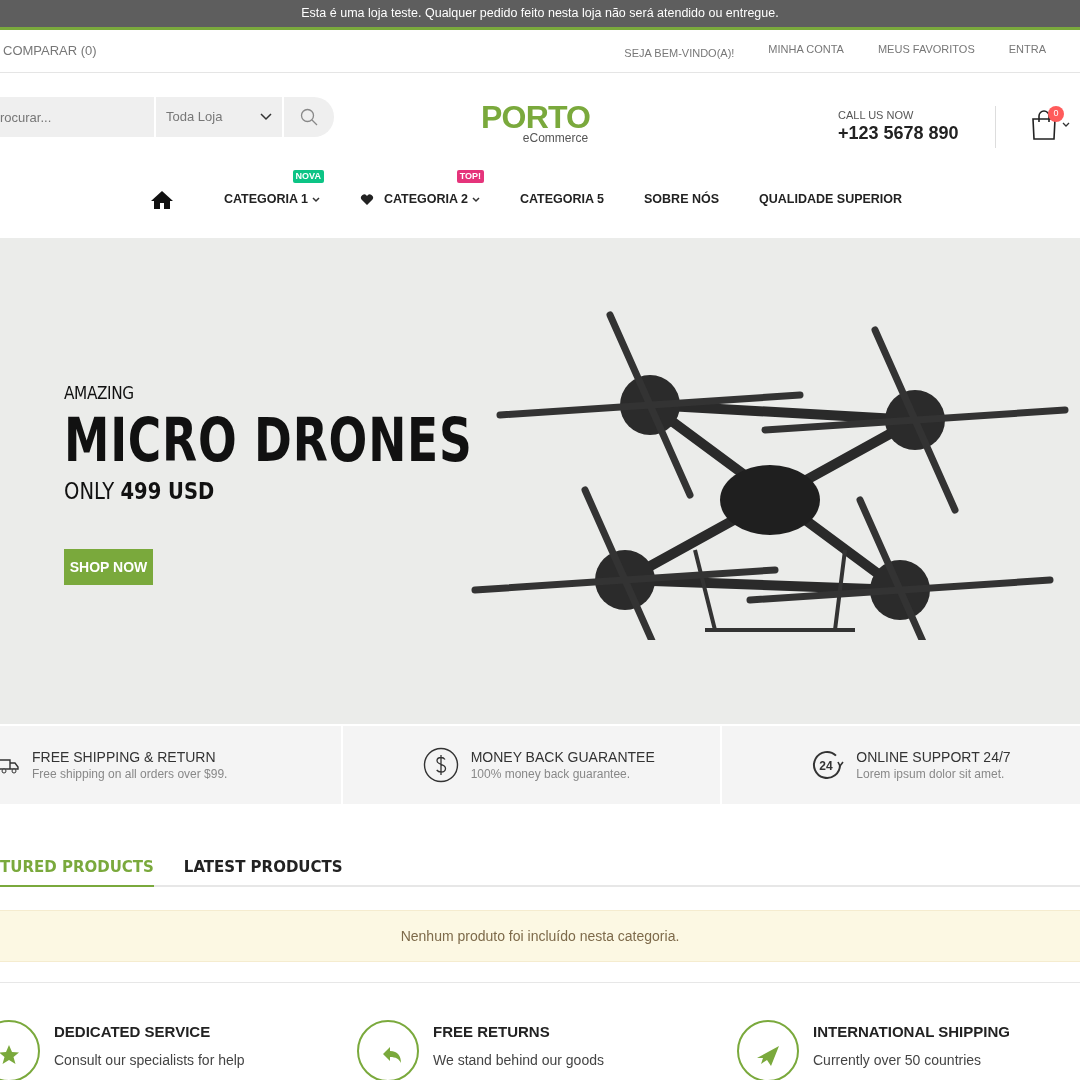 This screenshot has height=1080, width=1080. I want to click on service-title: FREE RETURNS, so click(492, 1032).